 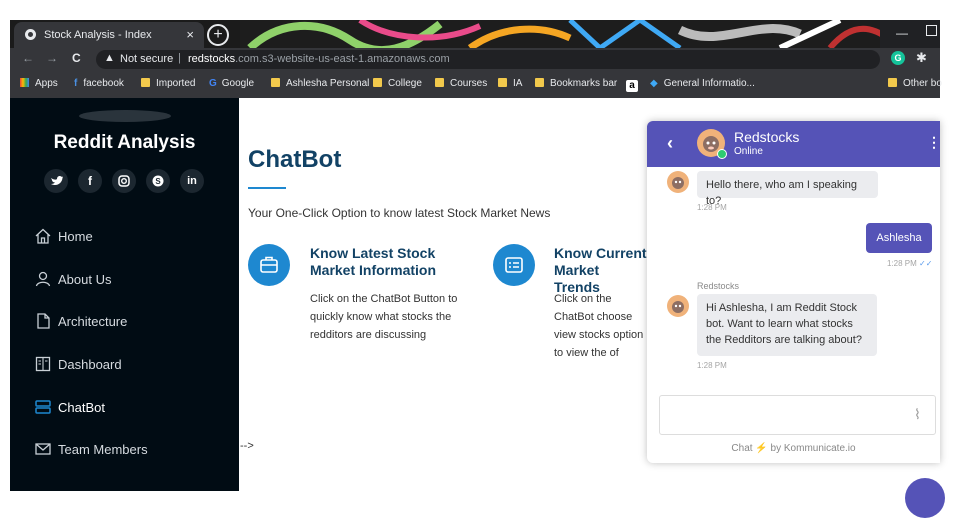 What do you see at coordinates (670, 143) in the screenshot?
I see `chevron-left-icon: ‹` at bounding box center [670, 143].